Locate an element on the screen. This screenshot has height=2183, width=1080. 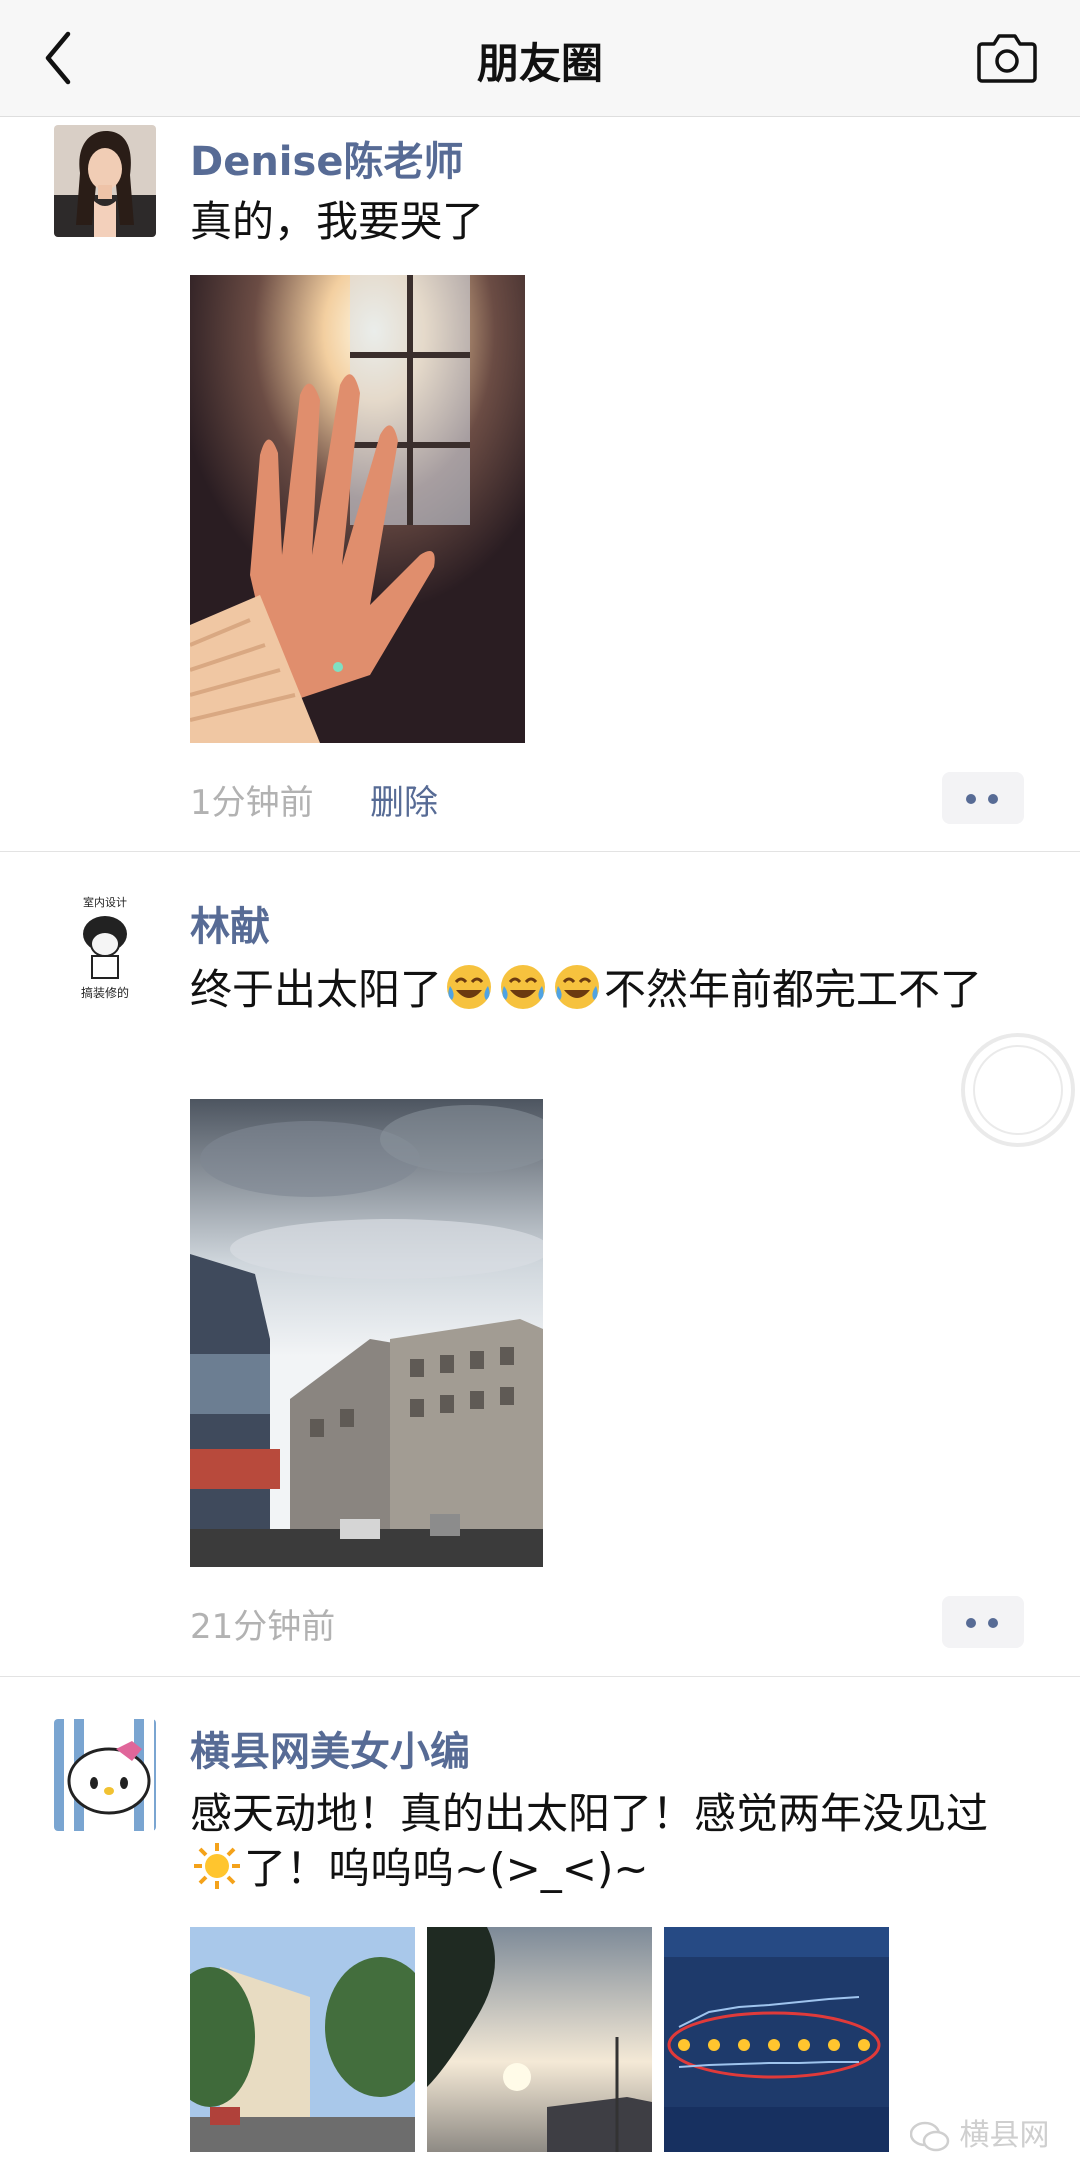
avatar: 室内设计 搞装修的 is located at coordinates (105, 950).